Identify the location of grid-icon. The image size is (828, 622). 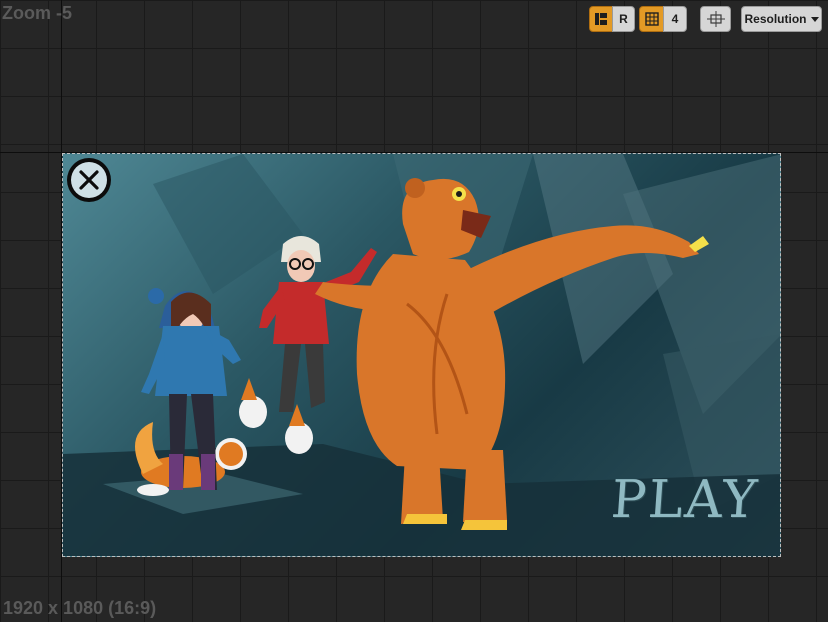
(651, 19).